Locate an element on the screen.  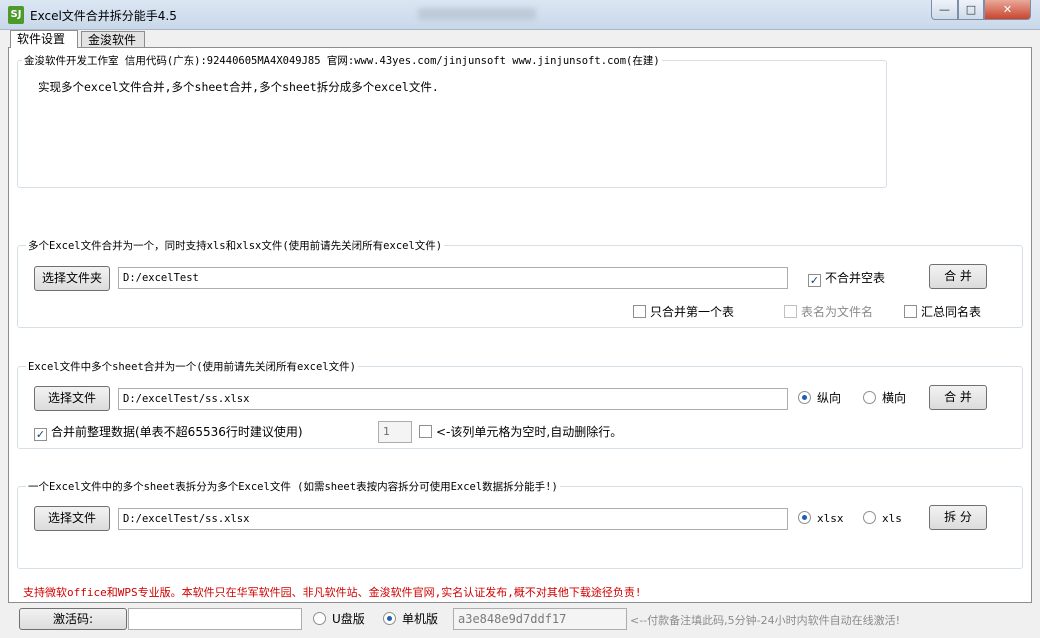
activation-code-input is located at coordinates (215, 619).